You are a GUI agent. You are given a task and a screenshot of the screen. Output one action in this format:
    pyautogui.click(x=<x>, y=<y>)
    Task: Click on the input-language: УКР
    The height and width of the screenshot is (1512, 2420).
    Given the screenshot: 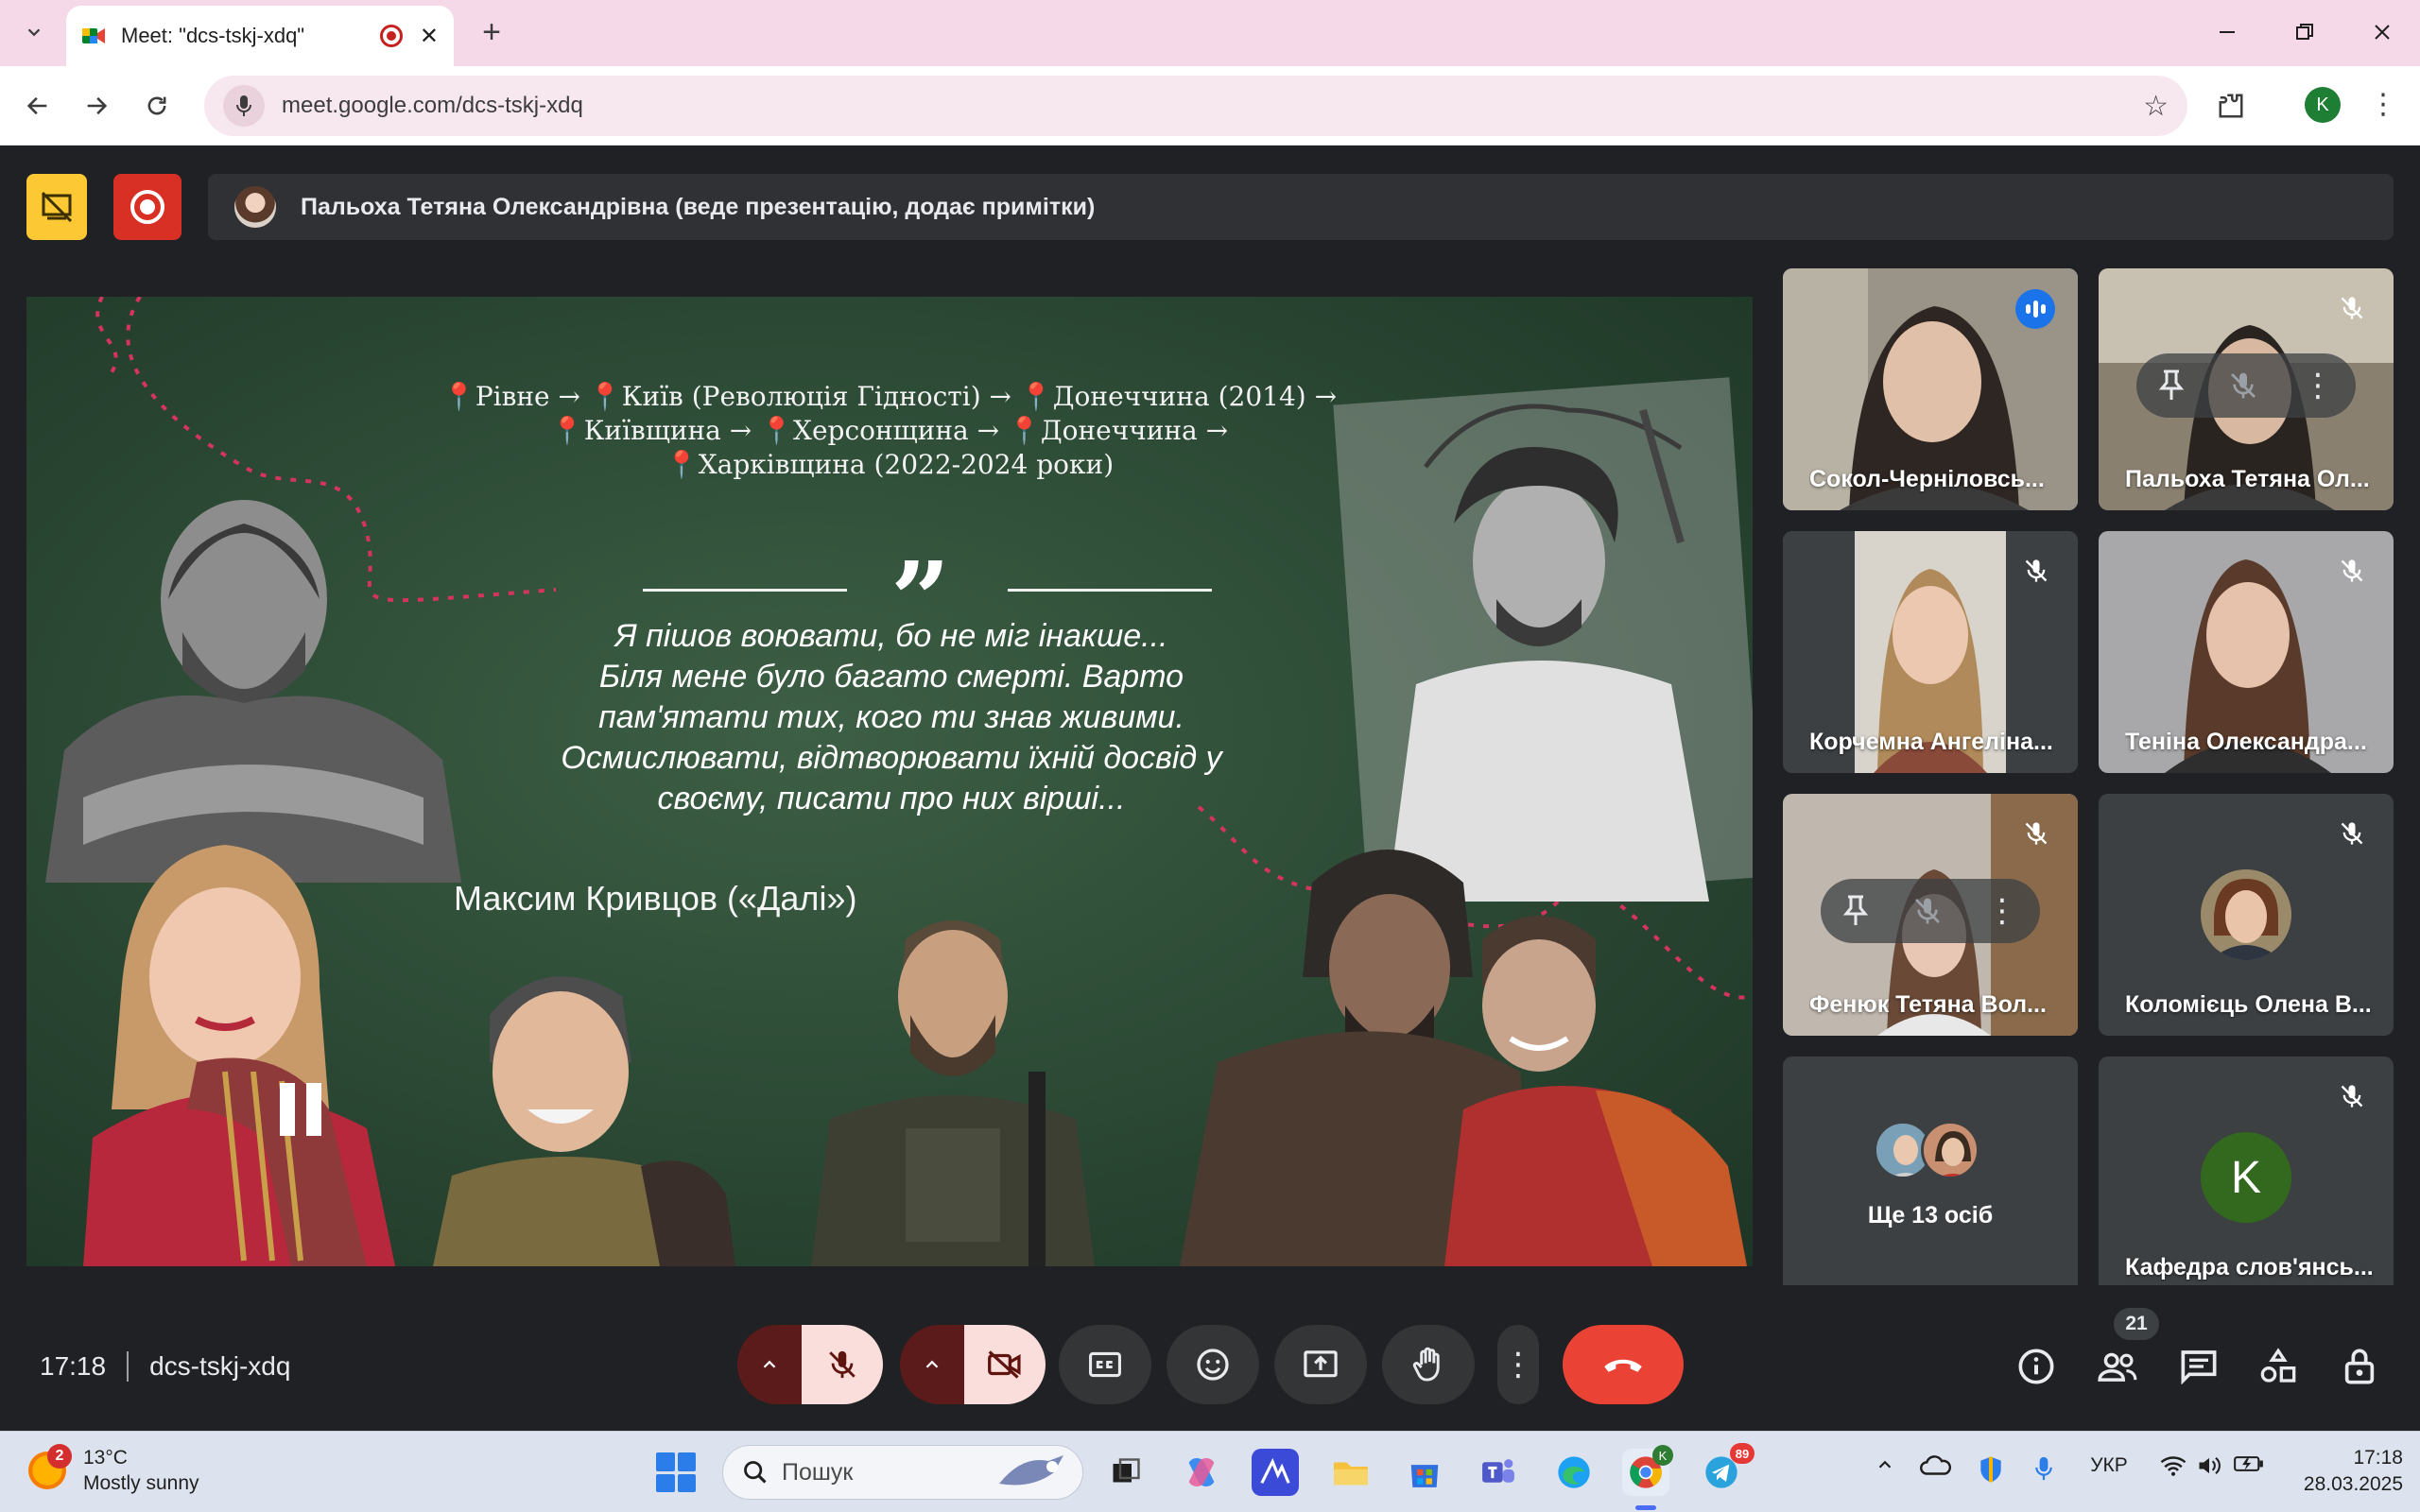 What is the action you would take?
    pyautogui.click(x=2109, y=1465)
    